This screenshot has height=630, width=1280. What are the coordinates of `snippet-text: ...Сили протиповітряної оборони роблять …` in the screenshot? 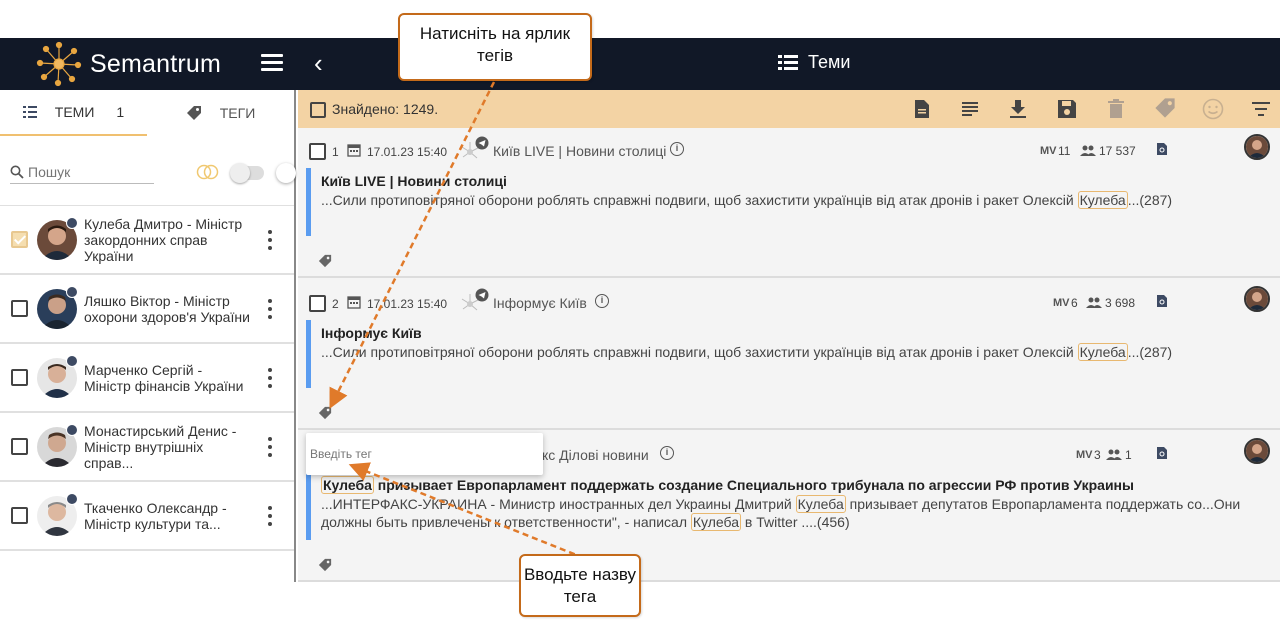 It's located at (699, 352).